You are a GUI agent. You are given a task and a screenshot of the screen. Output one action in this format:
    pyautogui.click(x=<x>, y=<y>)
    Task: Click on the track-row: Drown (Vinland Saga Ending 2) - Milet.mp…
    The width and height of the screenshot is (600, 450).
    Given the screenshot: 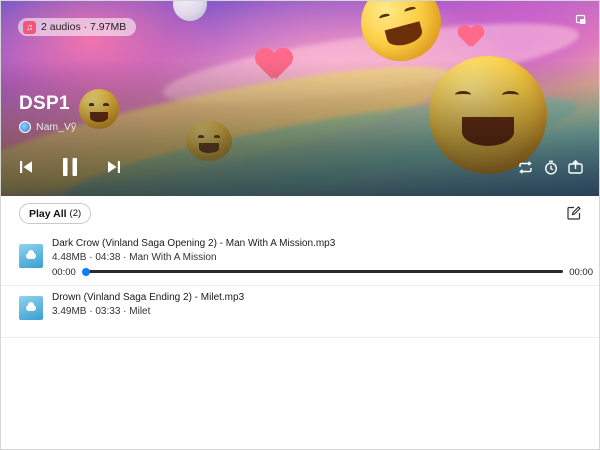 What is the action you would take?
    pyautogui.click(x=300, y=312)
    